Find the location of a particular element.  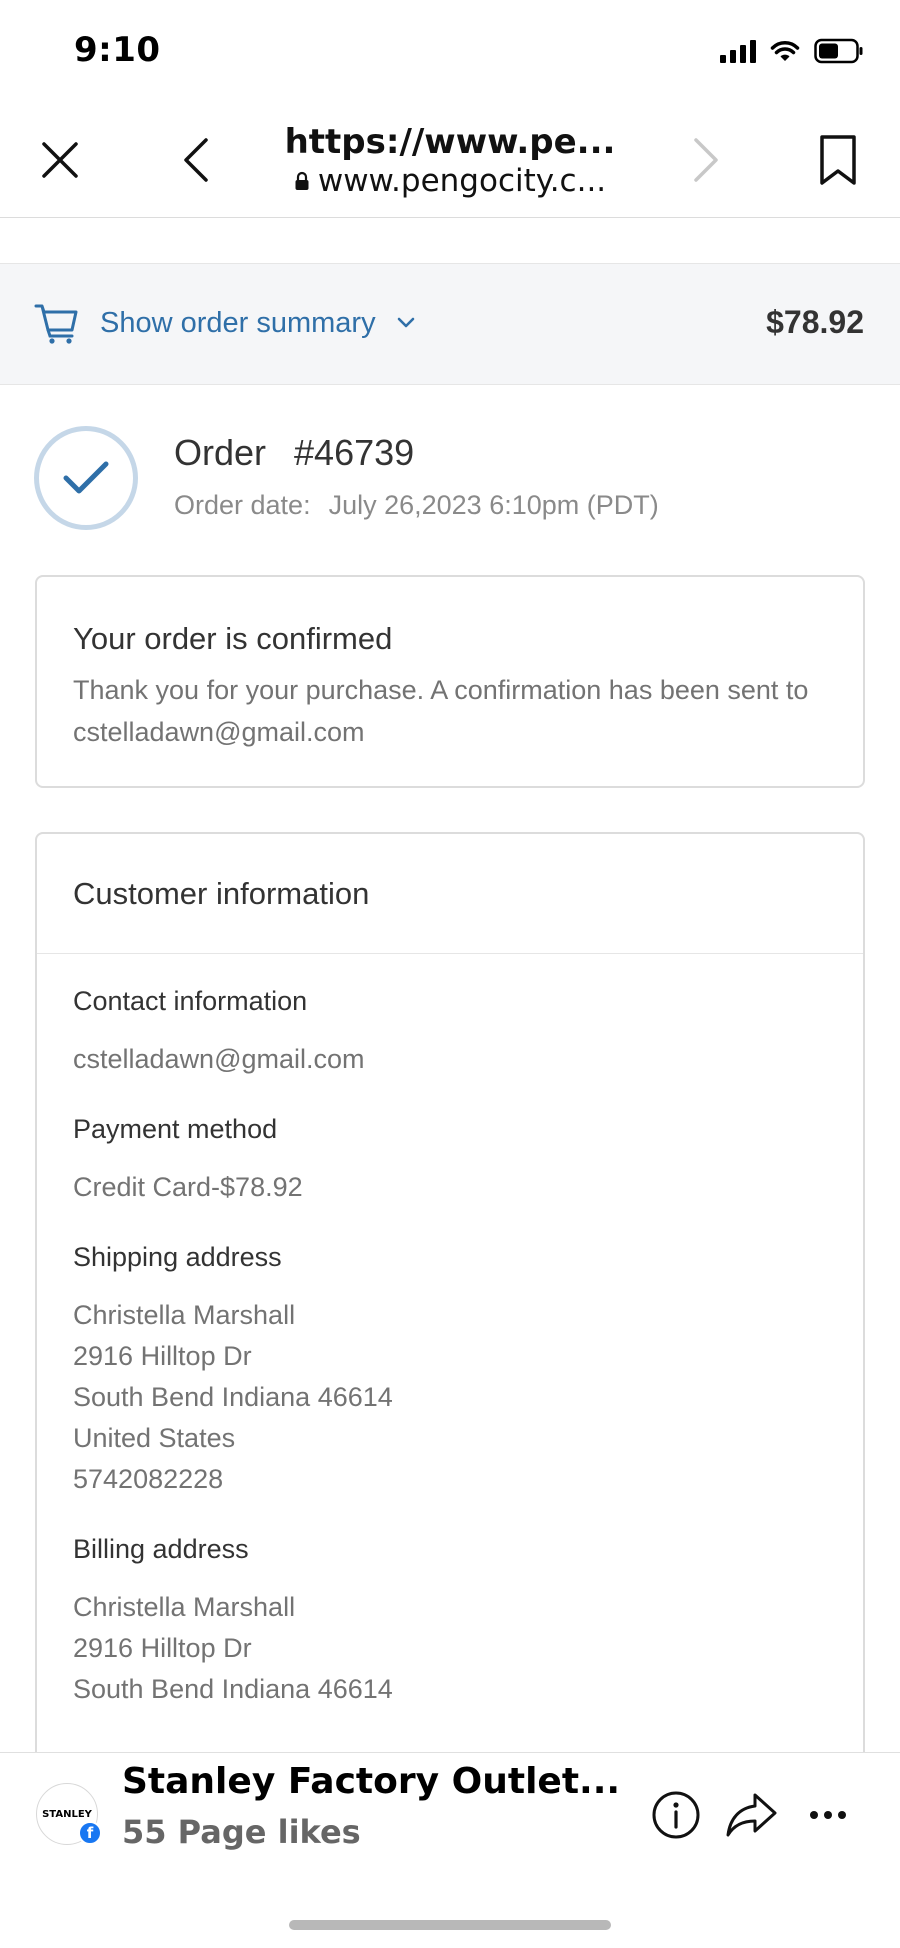

signal-icon is located at coordinates (738, 51).